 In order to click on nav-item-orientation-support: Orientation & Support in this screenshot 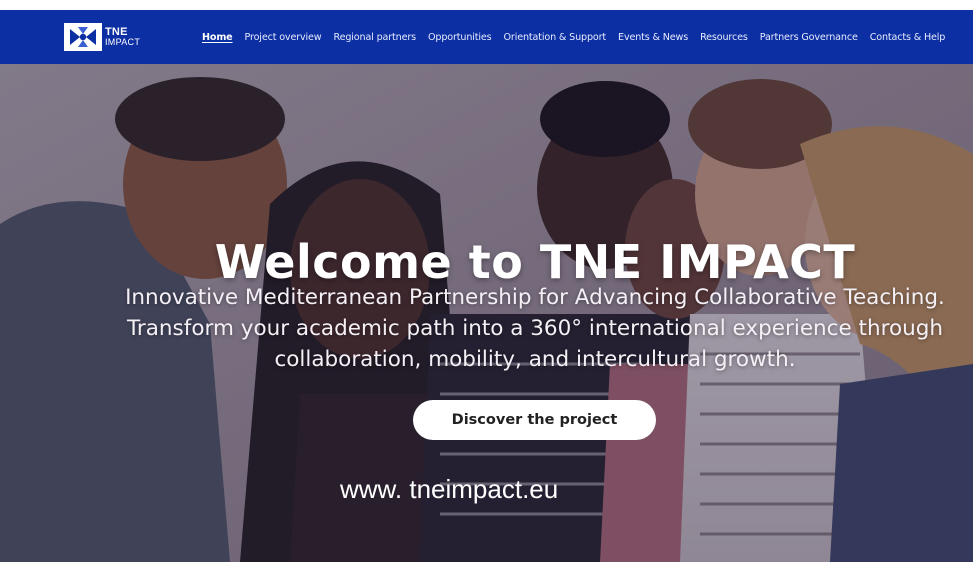, I will do `click(555, 37)`.